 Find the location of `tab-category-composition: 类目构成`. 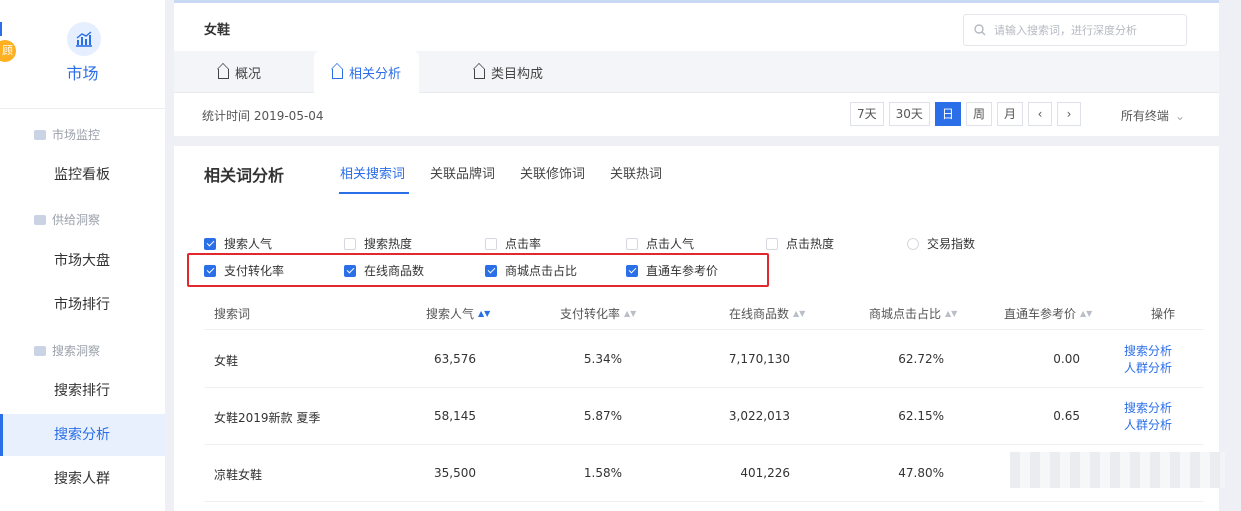

tab-category-composition: 类目构成 is located at coordinates (508, 72).